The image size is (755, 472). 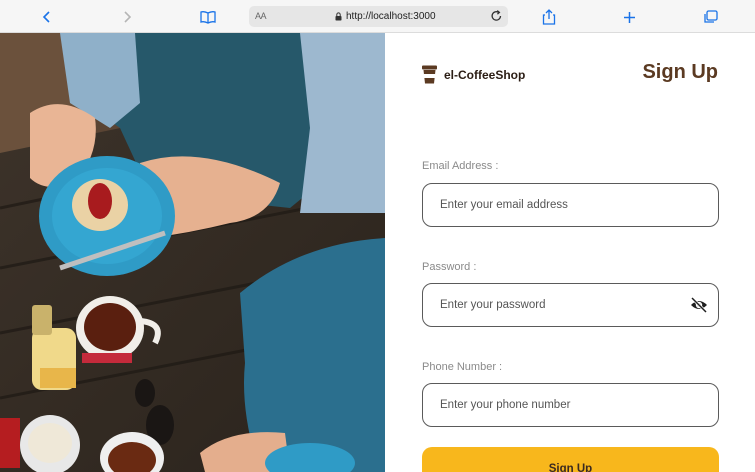 I want to click on email-field, so click(x=570, y=205).